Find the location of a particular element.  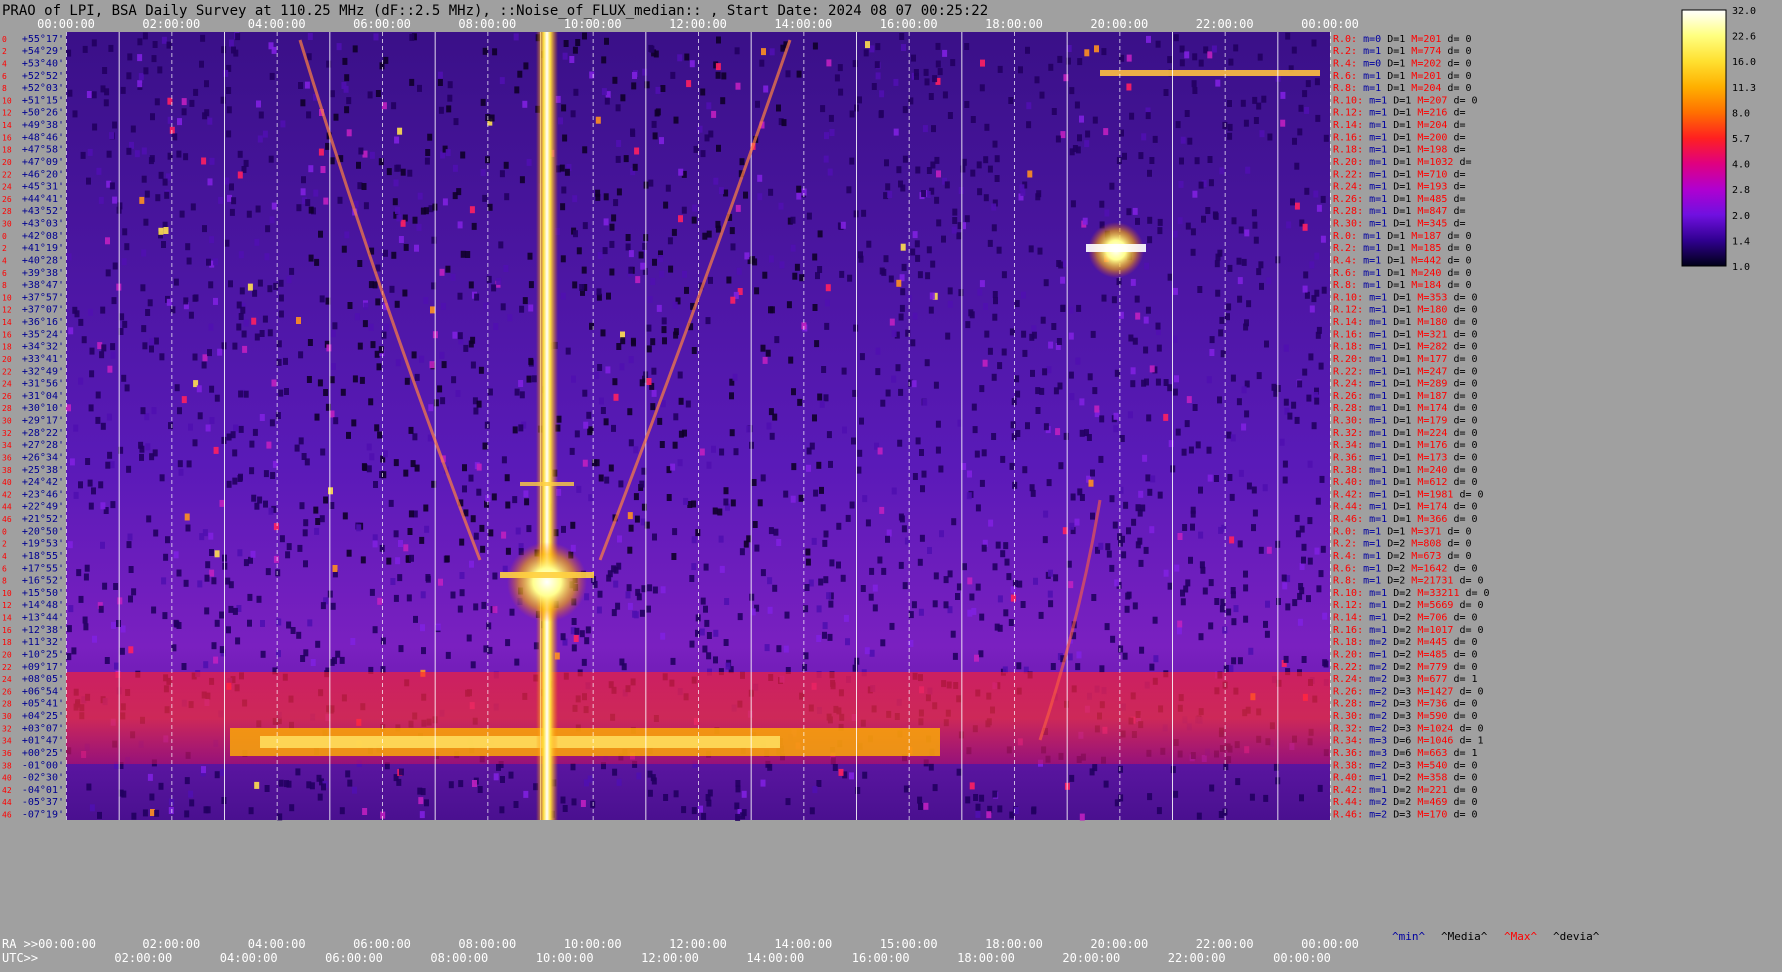

row-stat-part: R.12: is located at coordinates (1348, 310).